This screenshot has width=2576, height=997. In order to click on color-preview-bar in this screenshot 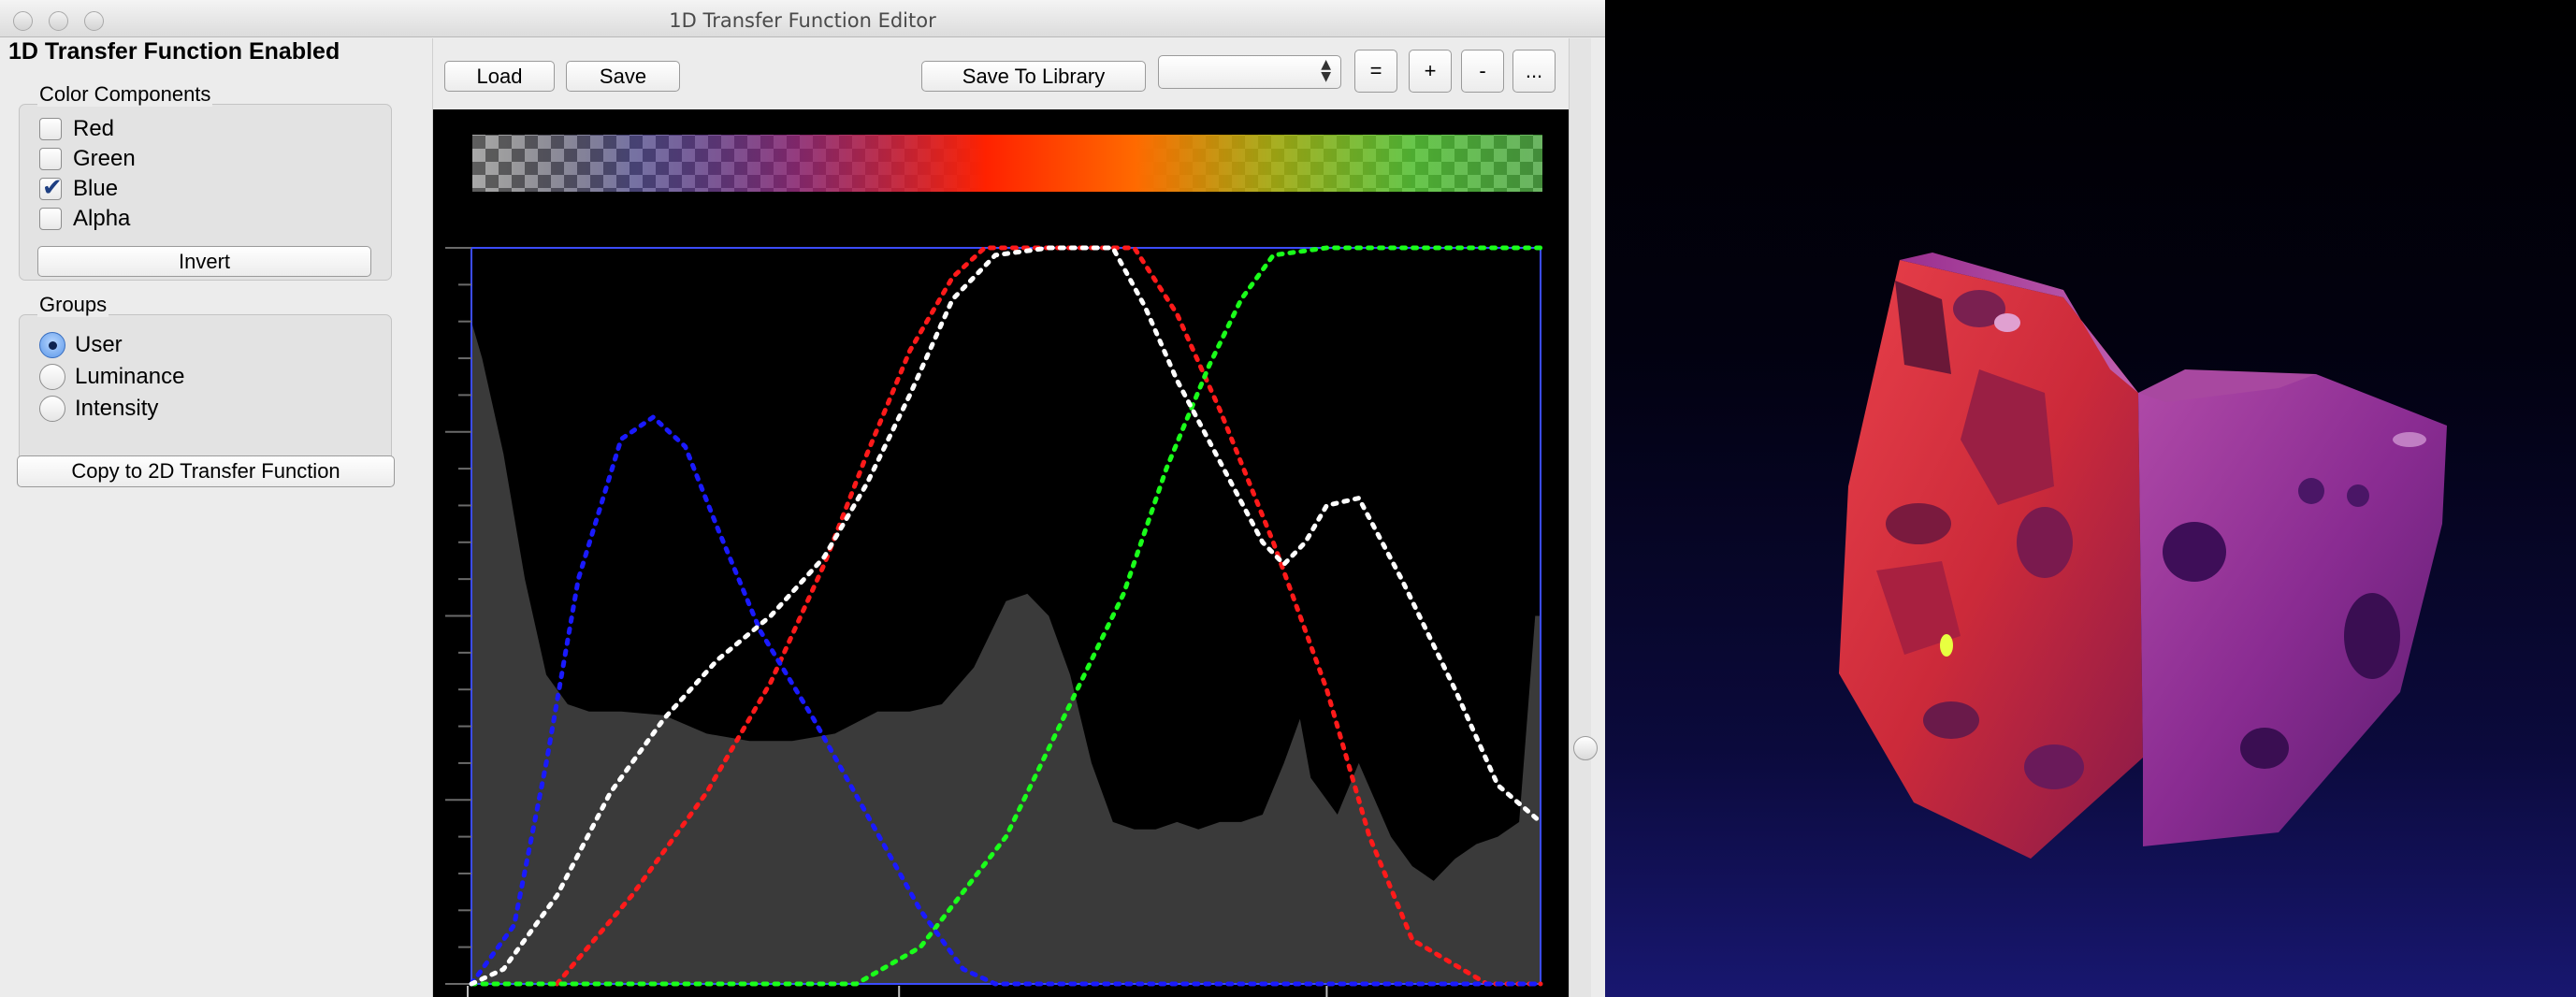, I will do `click(1007, 163)`.